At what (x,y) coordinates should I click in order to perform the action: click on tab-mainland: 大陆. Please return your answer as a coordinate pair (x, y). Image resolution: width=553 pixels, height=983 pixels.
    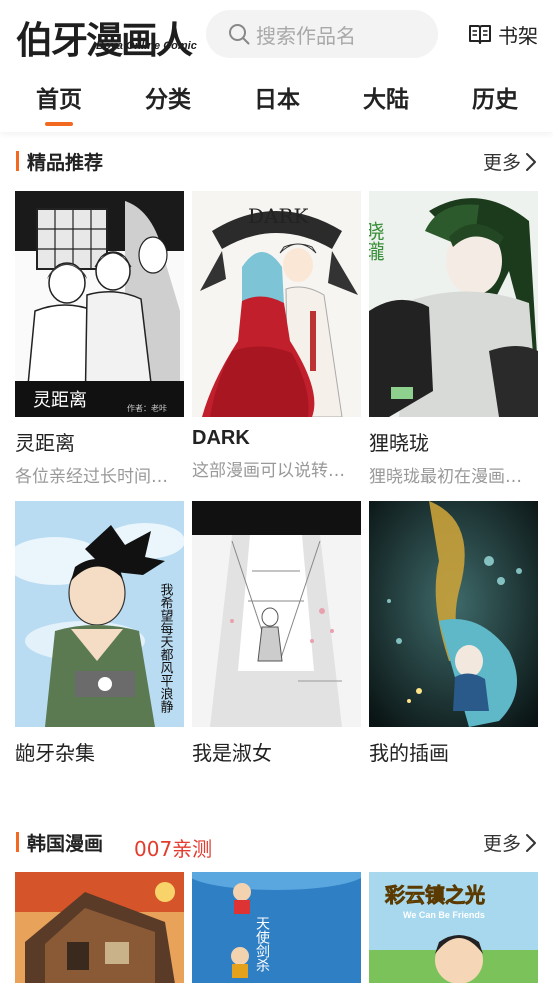
    Looking at the image, I should click on (386, 103).